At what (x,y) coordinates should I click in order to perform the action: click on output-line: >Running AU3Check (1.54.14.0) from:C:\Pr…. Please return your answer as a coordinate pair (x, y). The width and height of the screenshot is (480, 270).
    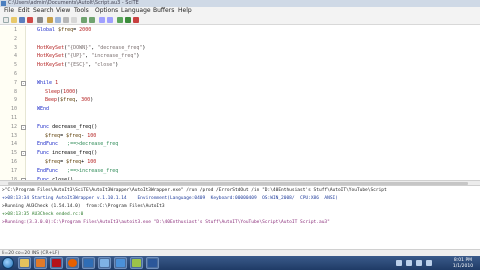
    Looking at the image, I should click on (83, 206).